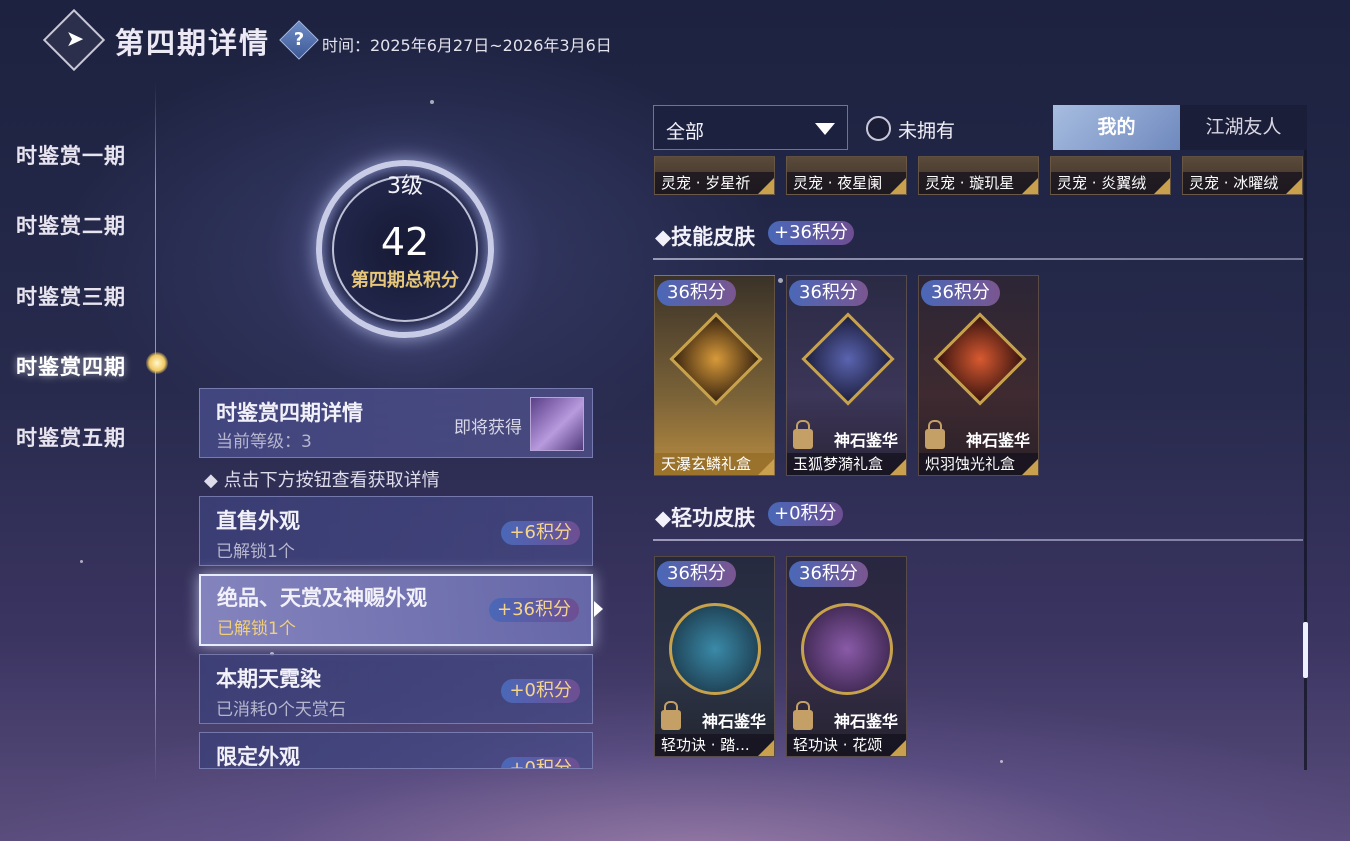 Image resolution: width=1350 pixels, height=841 pixels. I want to click on category-points: +6积分, so click(540, 533).